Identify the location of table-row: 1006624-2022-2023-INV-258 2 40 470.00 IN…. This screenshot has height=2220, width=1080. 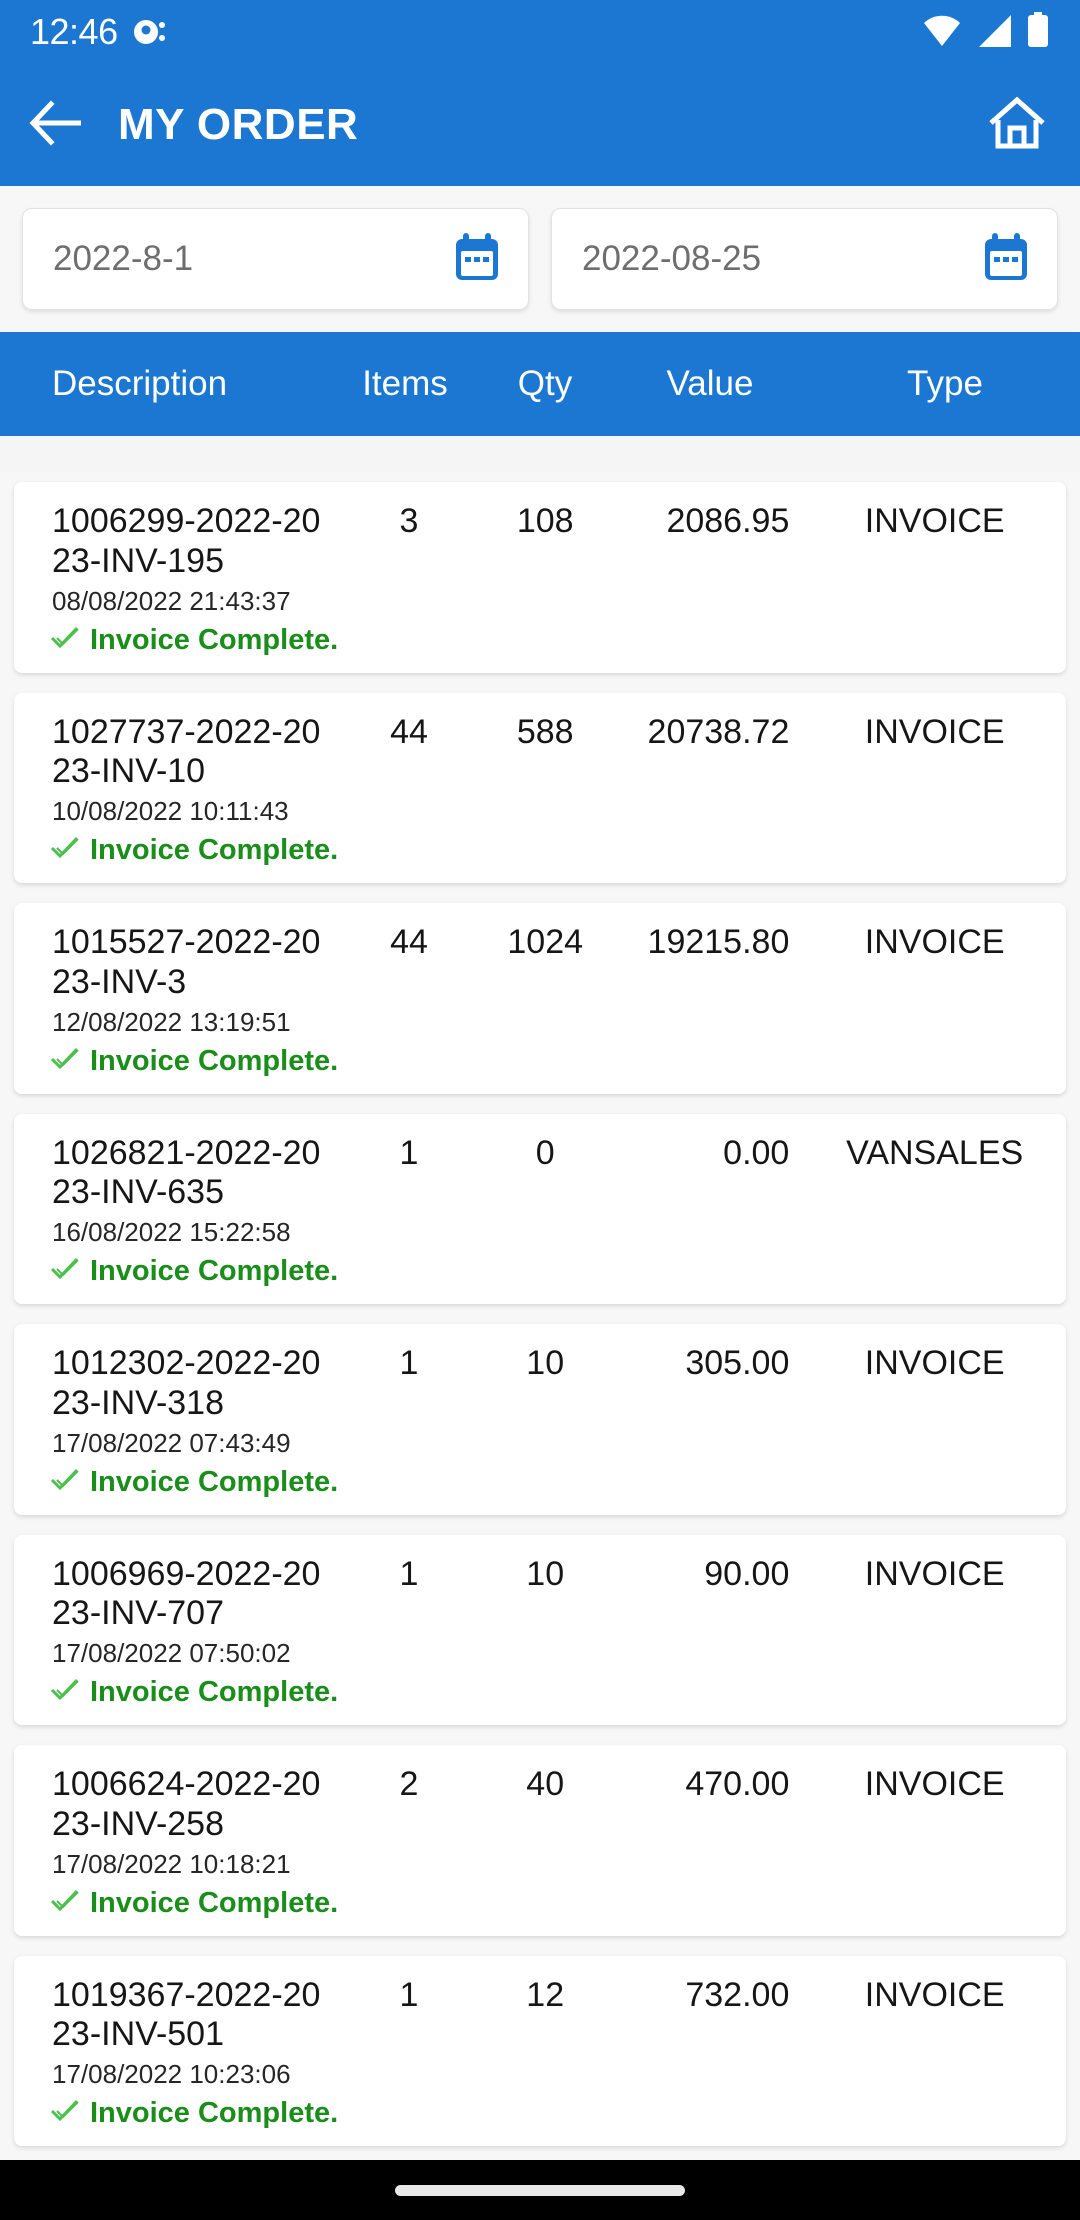
(540, 1840).